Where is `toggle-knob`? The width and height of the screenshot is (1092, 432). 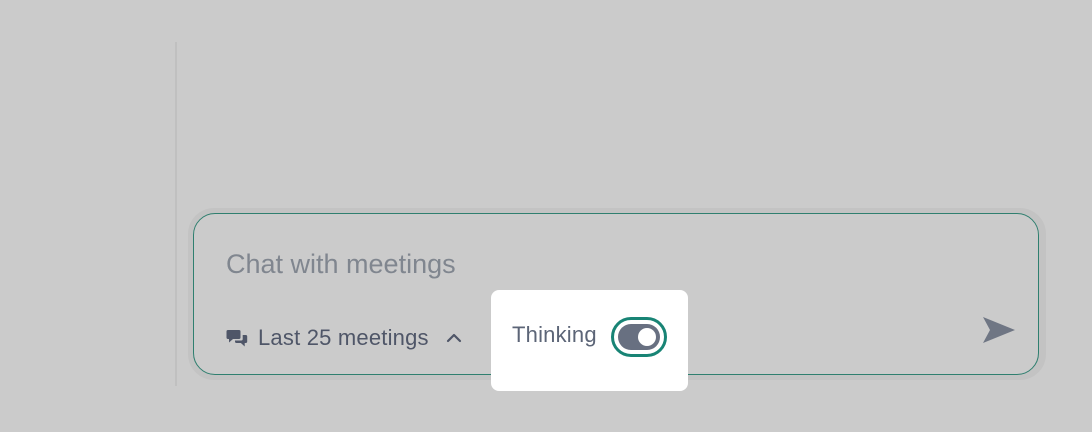
toggle-knob is located at coordinates (647, 337).